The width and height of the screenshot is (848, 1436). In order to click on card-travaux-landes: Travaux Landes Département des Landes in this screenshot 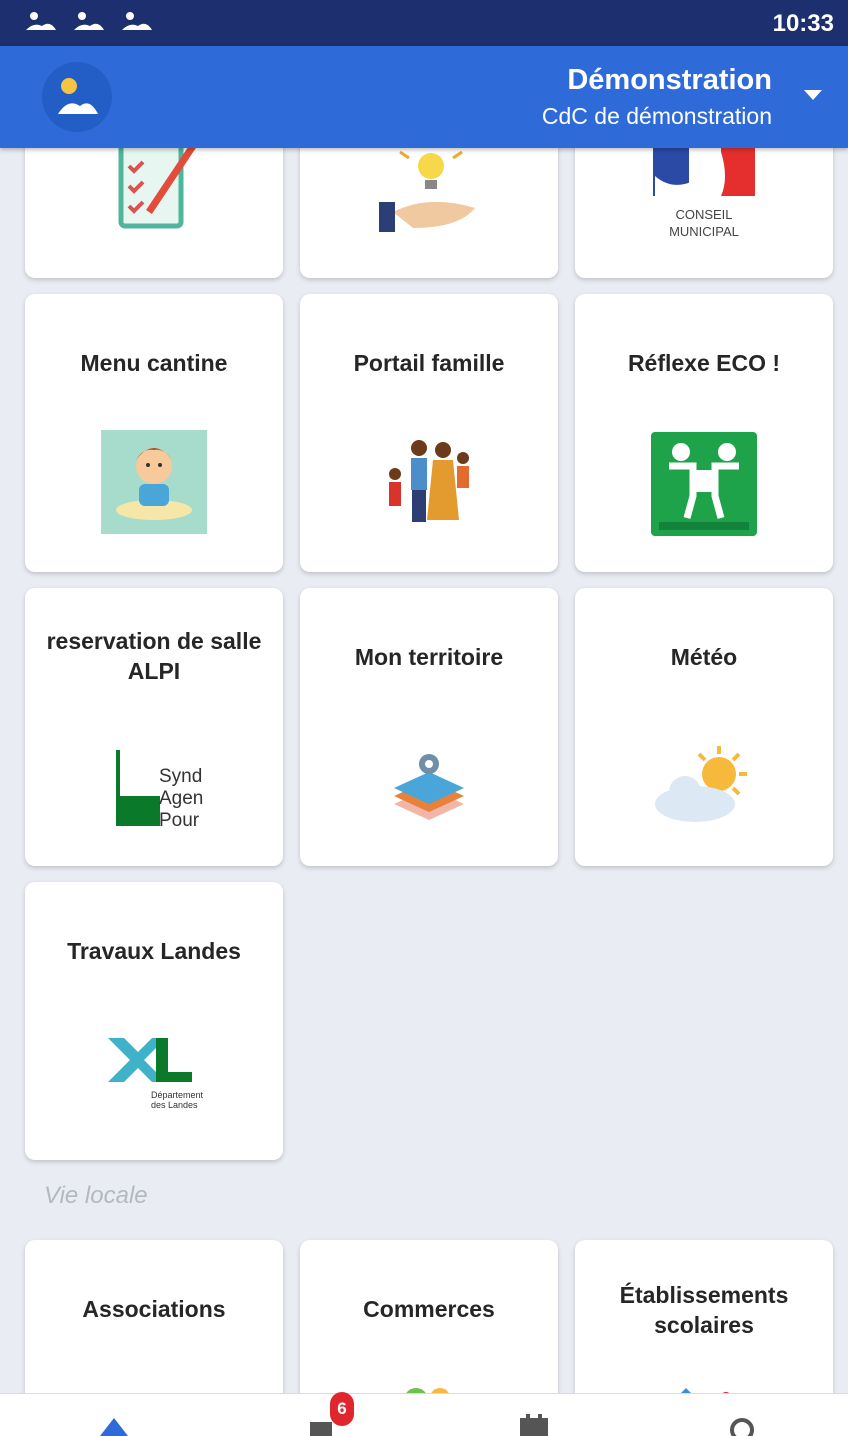, I will do `click(154, 1021)`.